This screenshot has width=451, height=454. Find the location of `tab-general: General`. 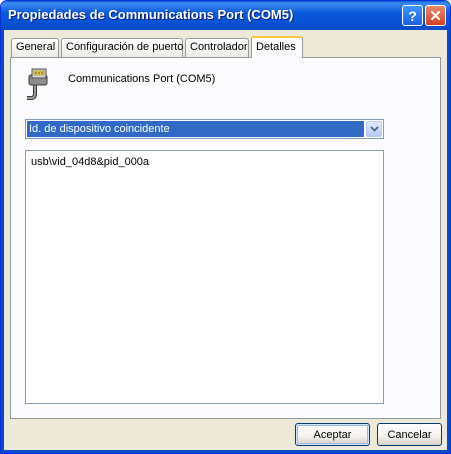

tab-general: General is located at coordinates (35, 47).